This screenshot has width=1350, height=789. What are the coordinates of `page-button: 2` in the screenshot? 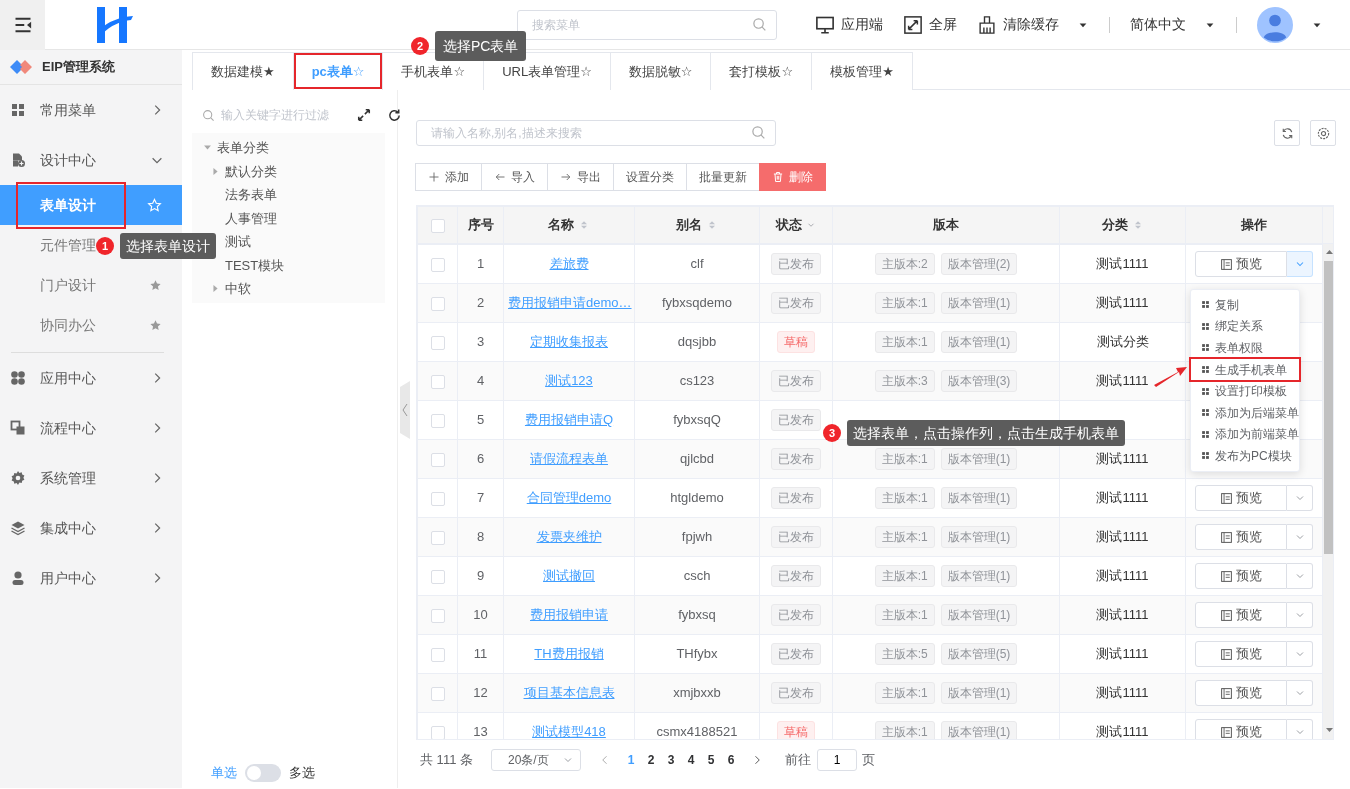 It's located at (651, 760).